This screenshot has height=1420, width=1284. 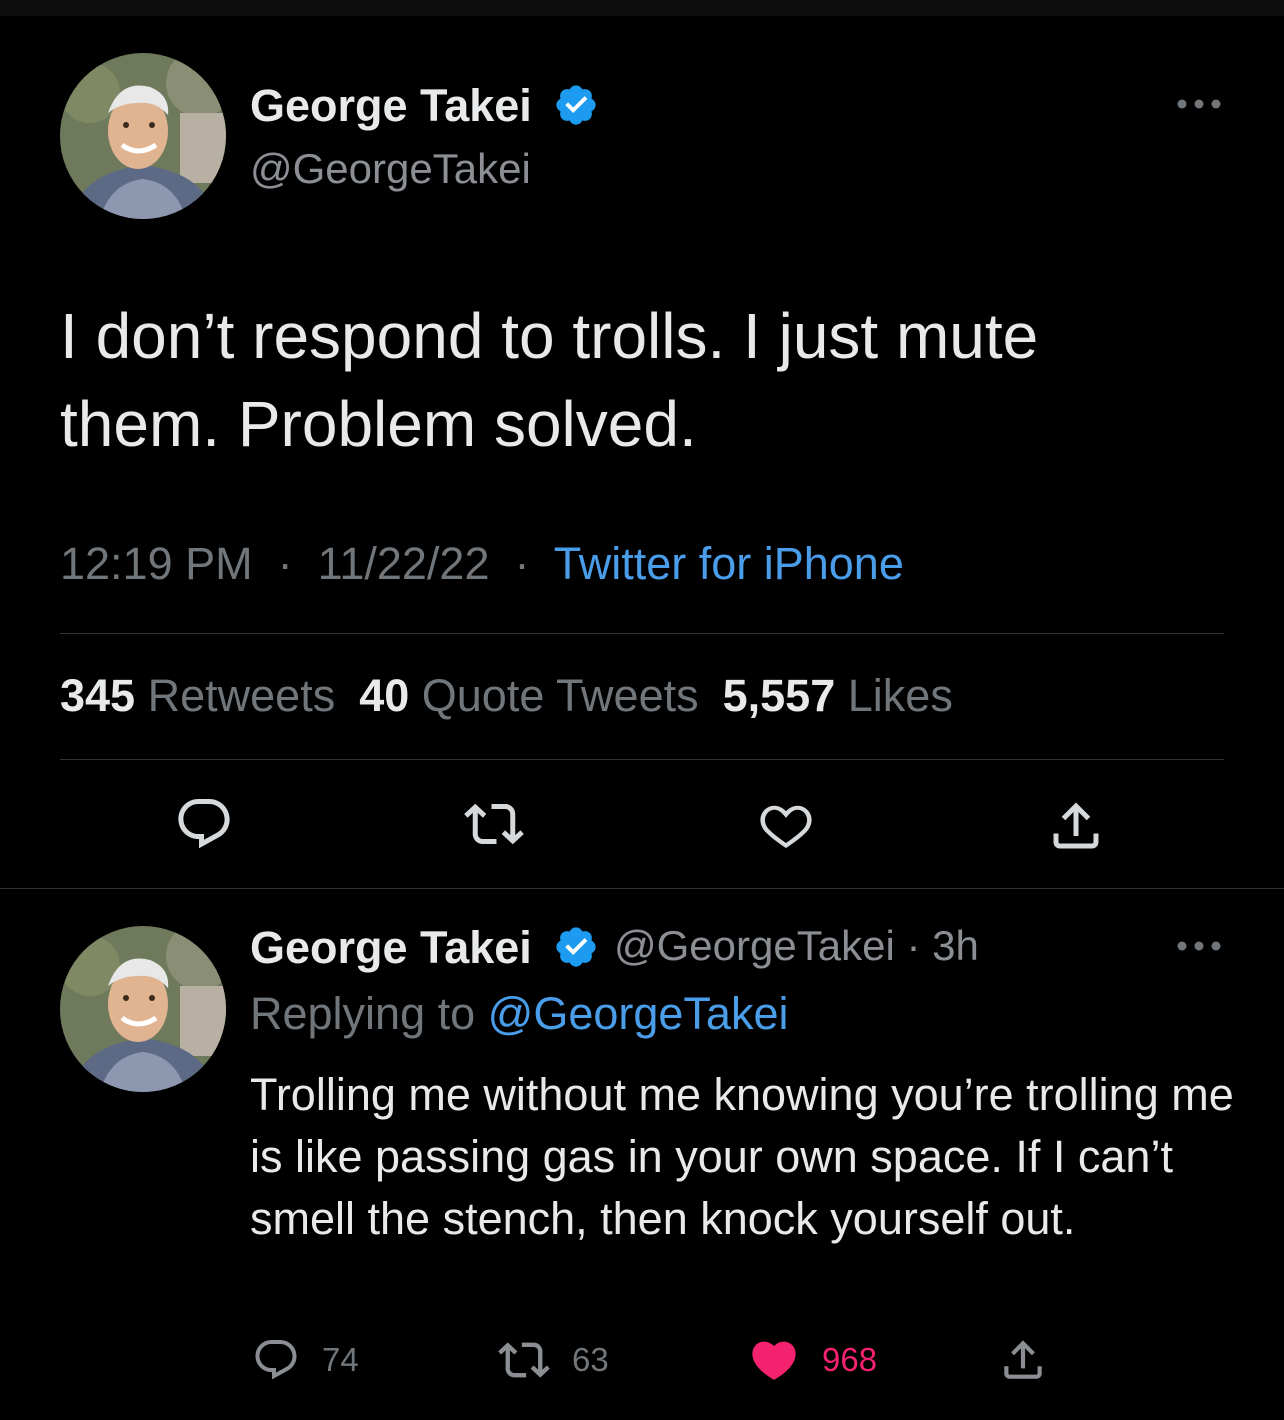 I want to click on replying-to: Replying to @GeorgeTakei, so click(x=519, y=1014).